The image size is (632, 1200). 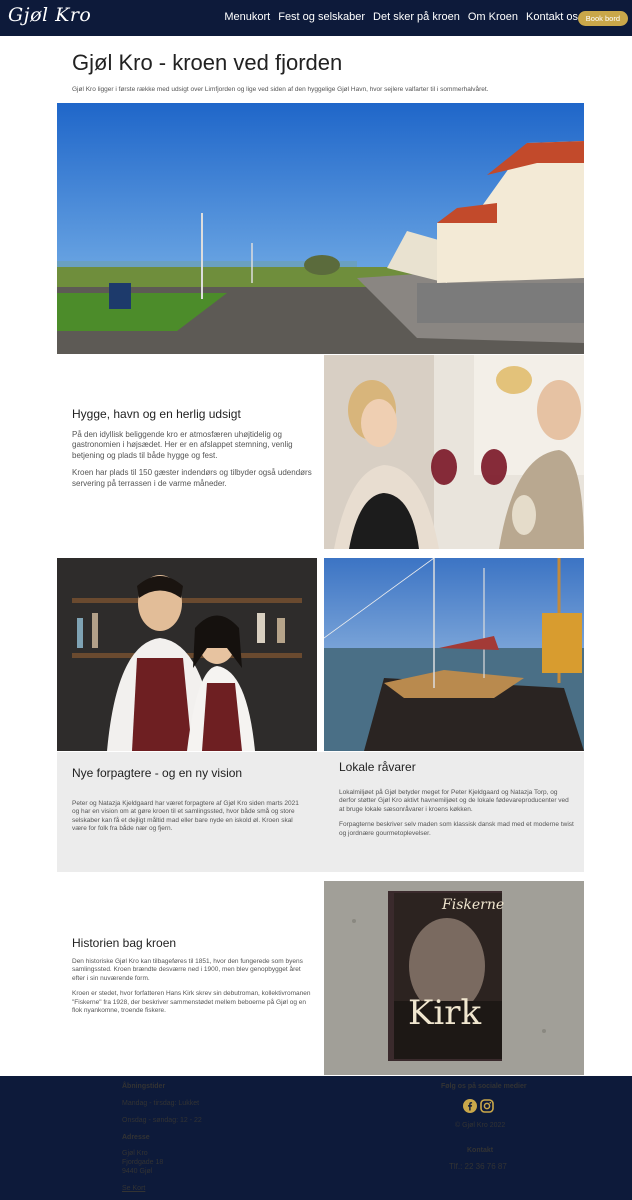 What do you see at coordinates (478, 1106) in the screenshot?
I see `social-links` at bounding box center [478, 1106].